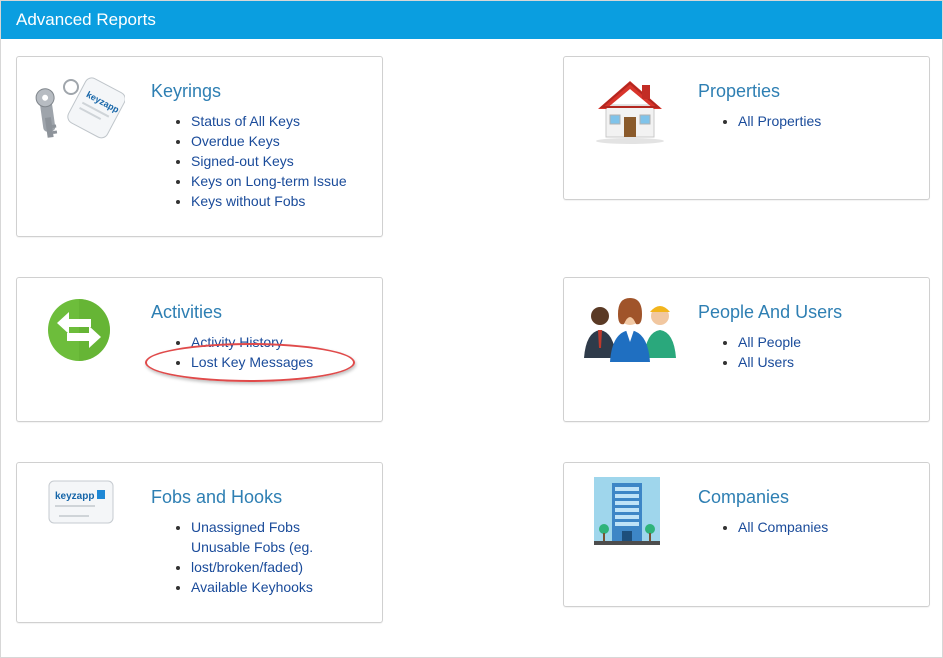  I want to click on list-item: Keys without Fobs, so click(269, 201).